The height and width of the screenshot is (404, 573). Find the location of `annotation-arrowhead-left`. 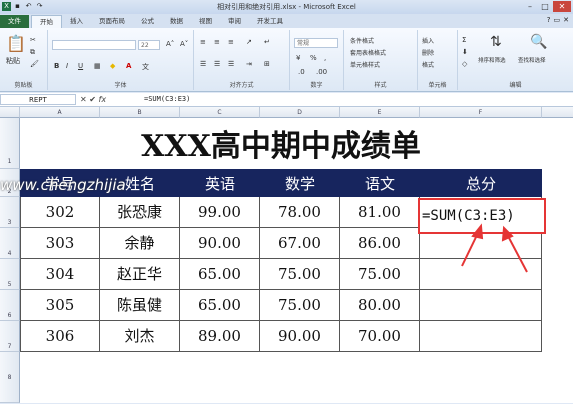

annotation-arrowhead-left is located at coordinates (477, 231).